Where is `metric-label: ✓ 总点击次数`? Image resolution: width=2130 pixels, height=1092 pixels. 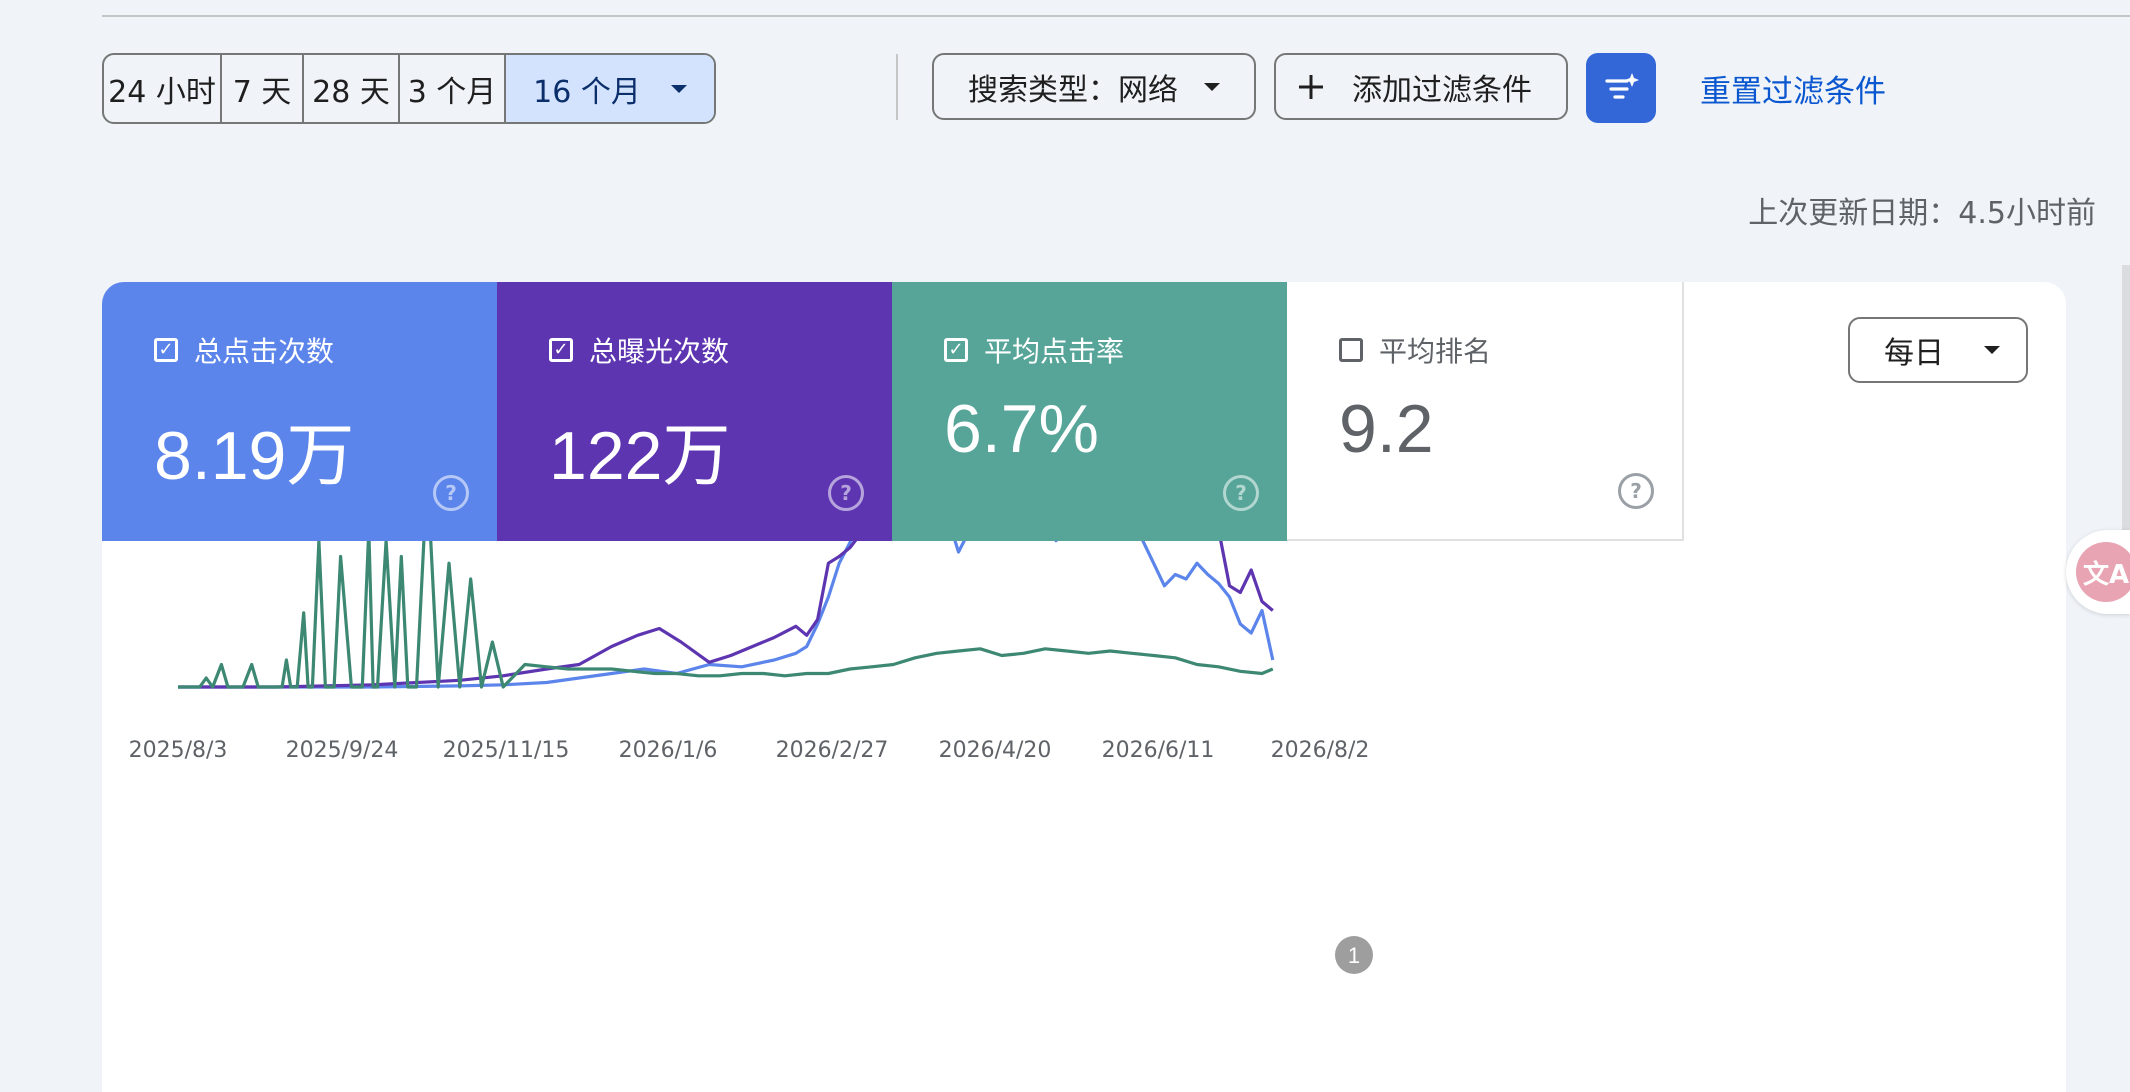 metric-label: ✓ 总点击次数 is located at coordinates (244, 350).